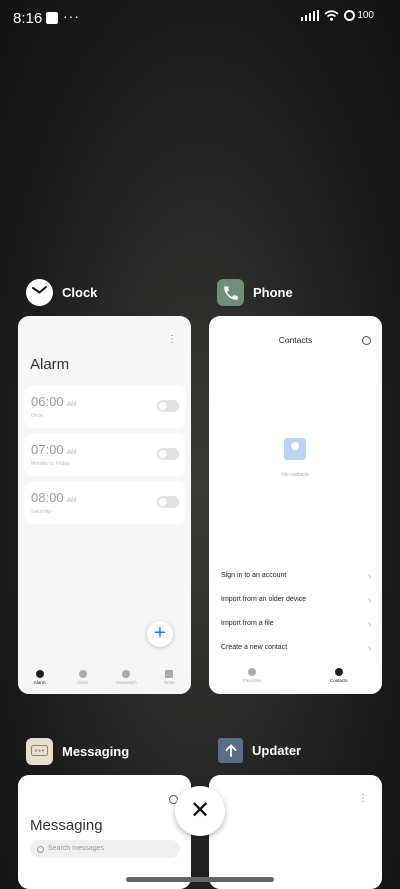 This screenshot has width=400, height=889. What do you see at coordinates (200, 811) in the screenshot?
I see `clear-all-button: ✕` at bounding box center [200, 811].